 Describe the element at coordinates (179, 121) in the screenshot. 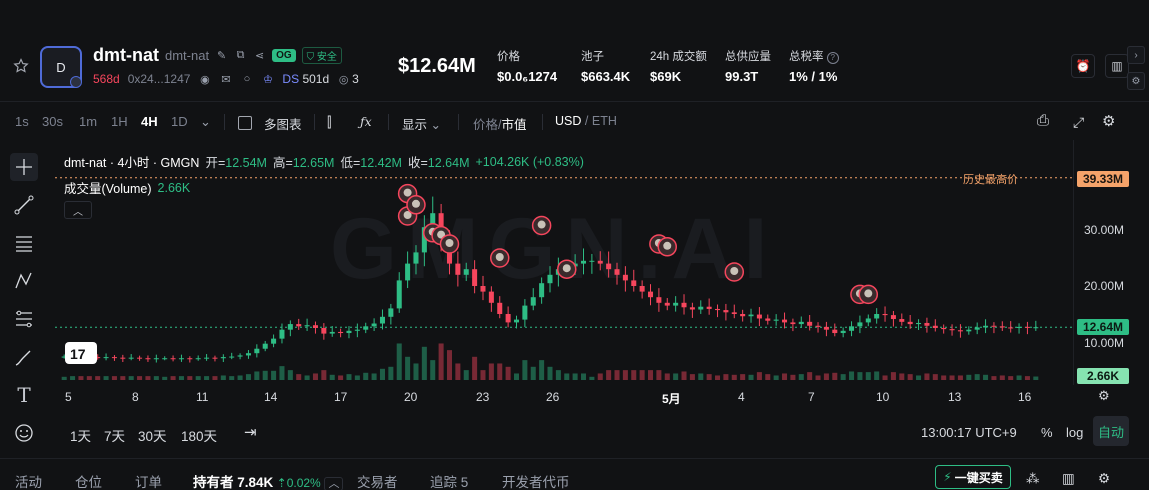

I see `timeframe-1d: 1D` at that location.